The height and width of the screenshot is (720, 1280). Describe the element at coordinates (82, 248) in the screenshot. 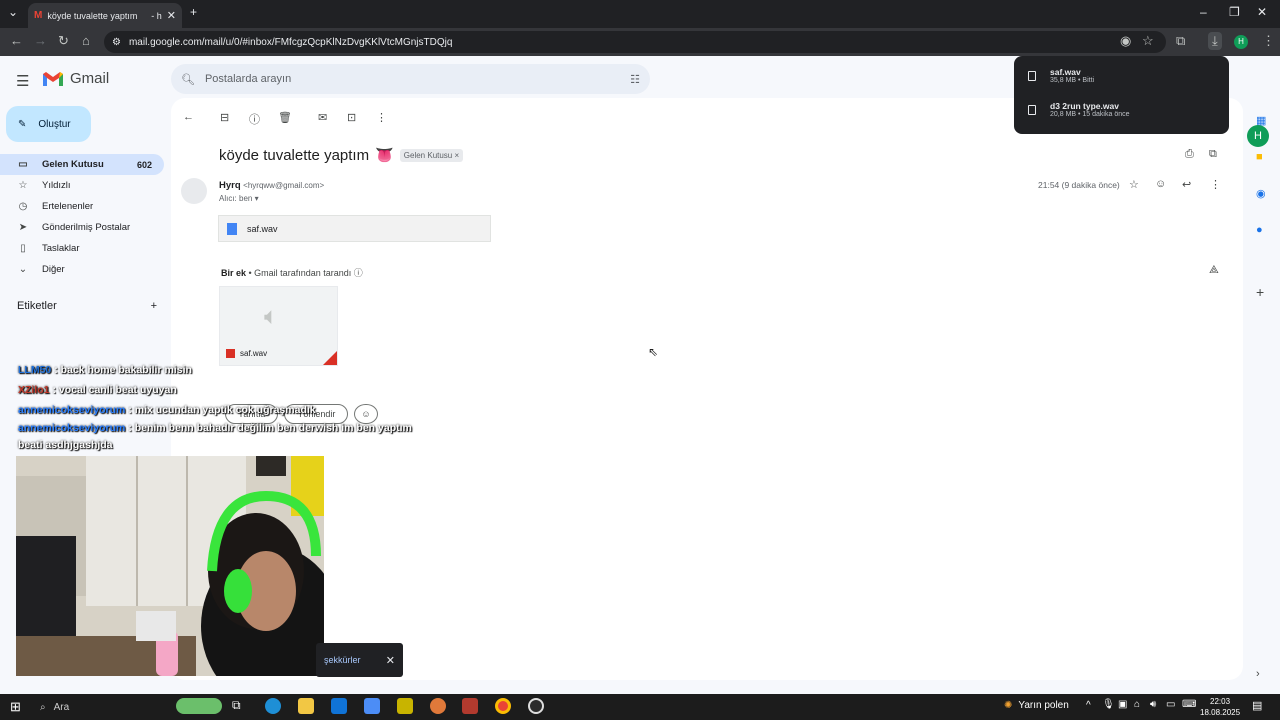

I see `nav-item-drafts: ▯ Taslaklar` at that location.